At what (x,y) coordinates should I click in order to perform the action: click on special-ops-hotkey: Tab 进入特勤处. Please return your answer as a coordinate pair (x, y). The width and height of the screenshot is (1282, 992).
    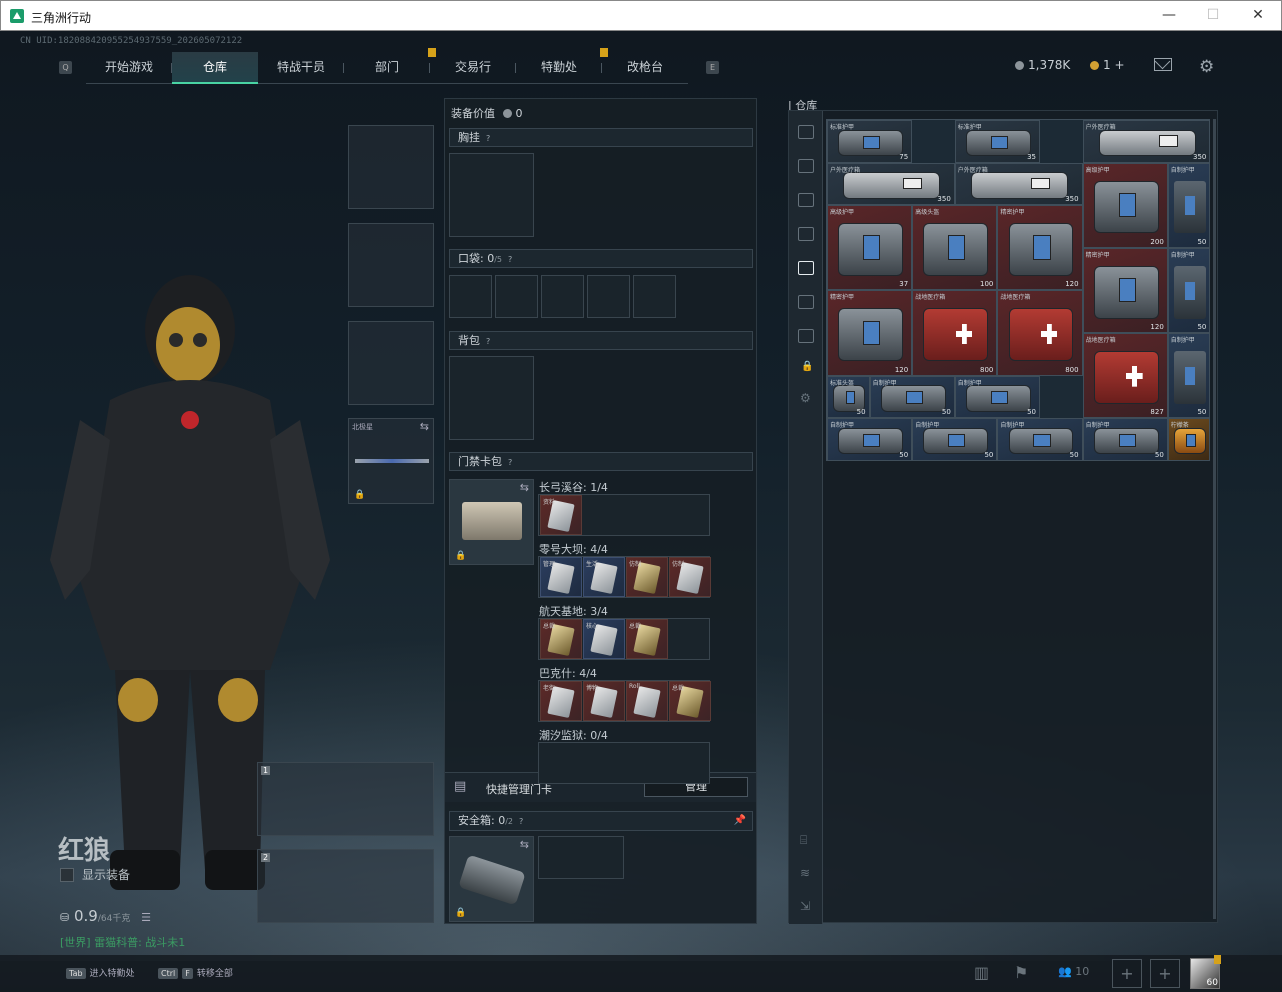
    Looking at the image, I should click on (100, 972).